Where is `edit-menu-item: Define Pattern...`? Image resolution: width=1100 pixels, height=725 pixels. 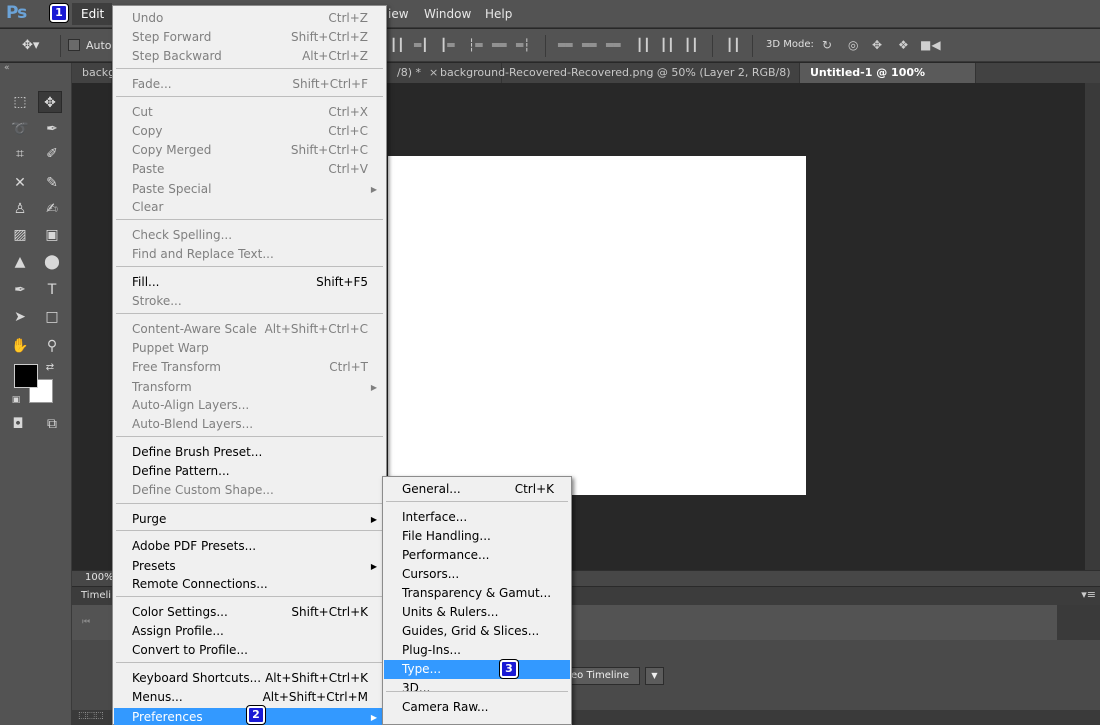
edit-menu-item: Define Pattern... is located at coordinates (249, 471).